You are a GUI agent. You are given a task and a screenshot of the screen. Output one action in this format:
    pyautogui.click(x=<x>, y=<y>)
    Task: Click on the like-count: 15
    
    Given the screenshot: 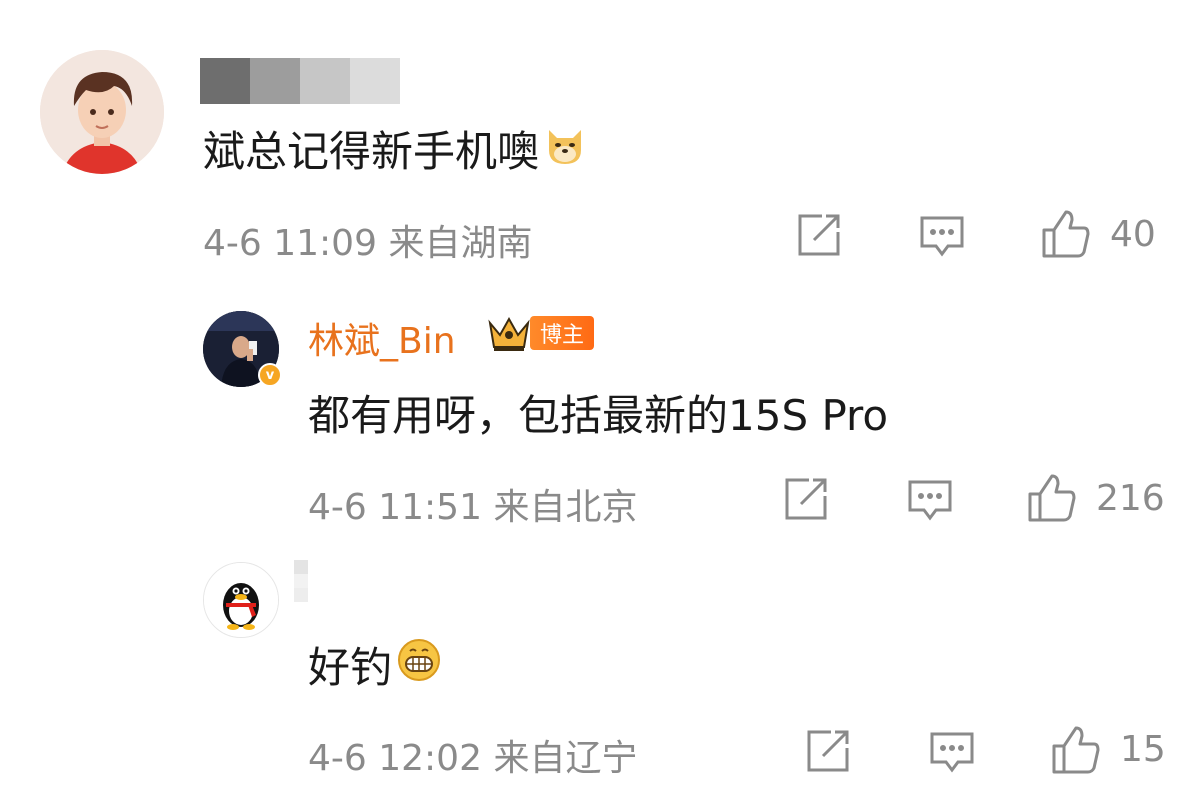 What is the action you would take?
    pyautogui.click(x=1143, y=749)
    